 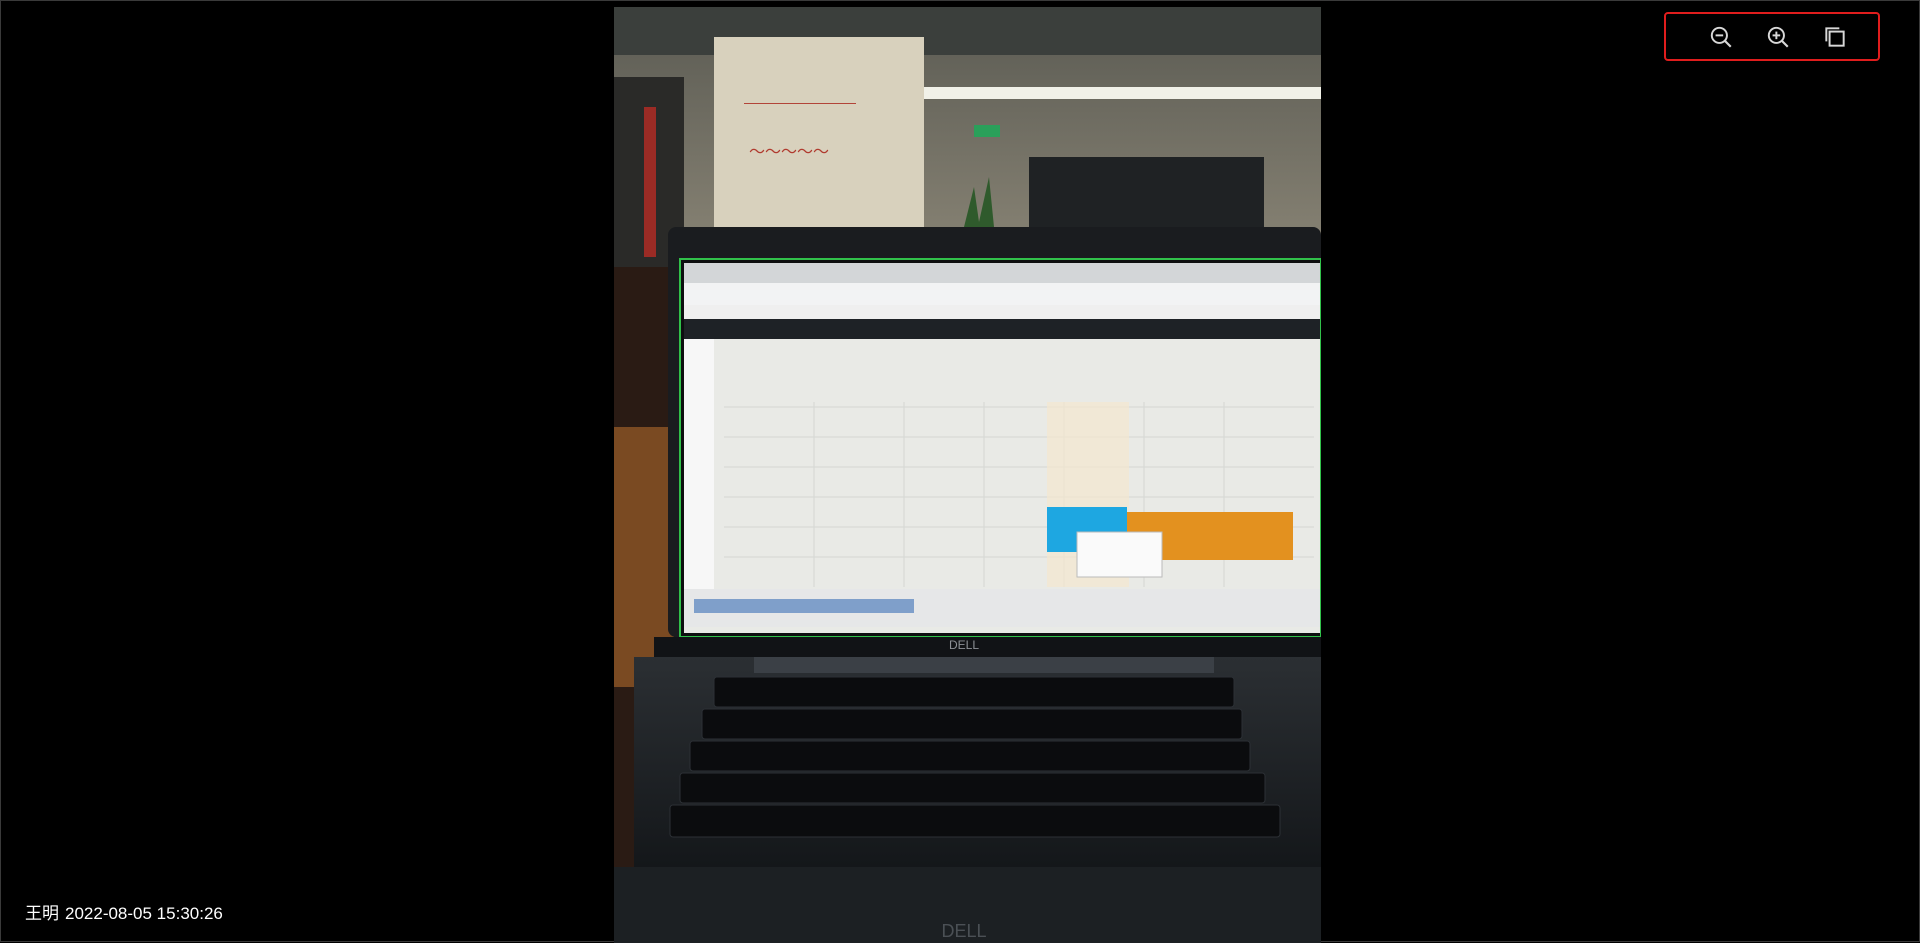 I want to click on zoom-out-icon, so click(x=1721, y=37).